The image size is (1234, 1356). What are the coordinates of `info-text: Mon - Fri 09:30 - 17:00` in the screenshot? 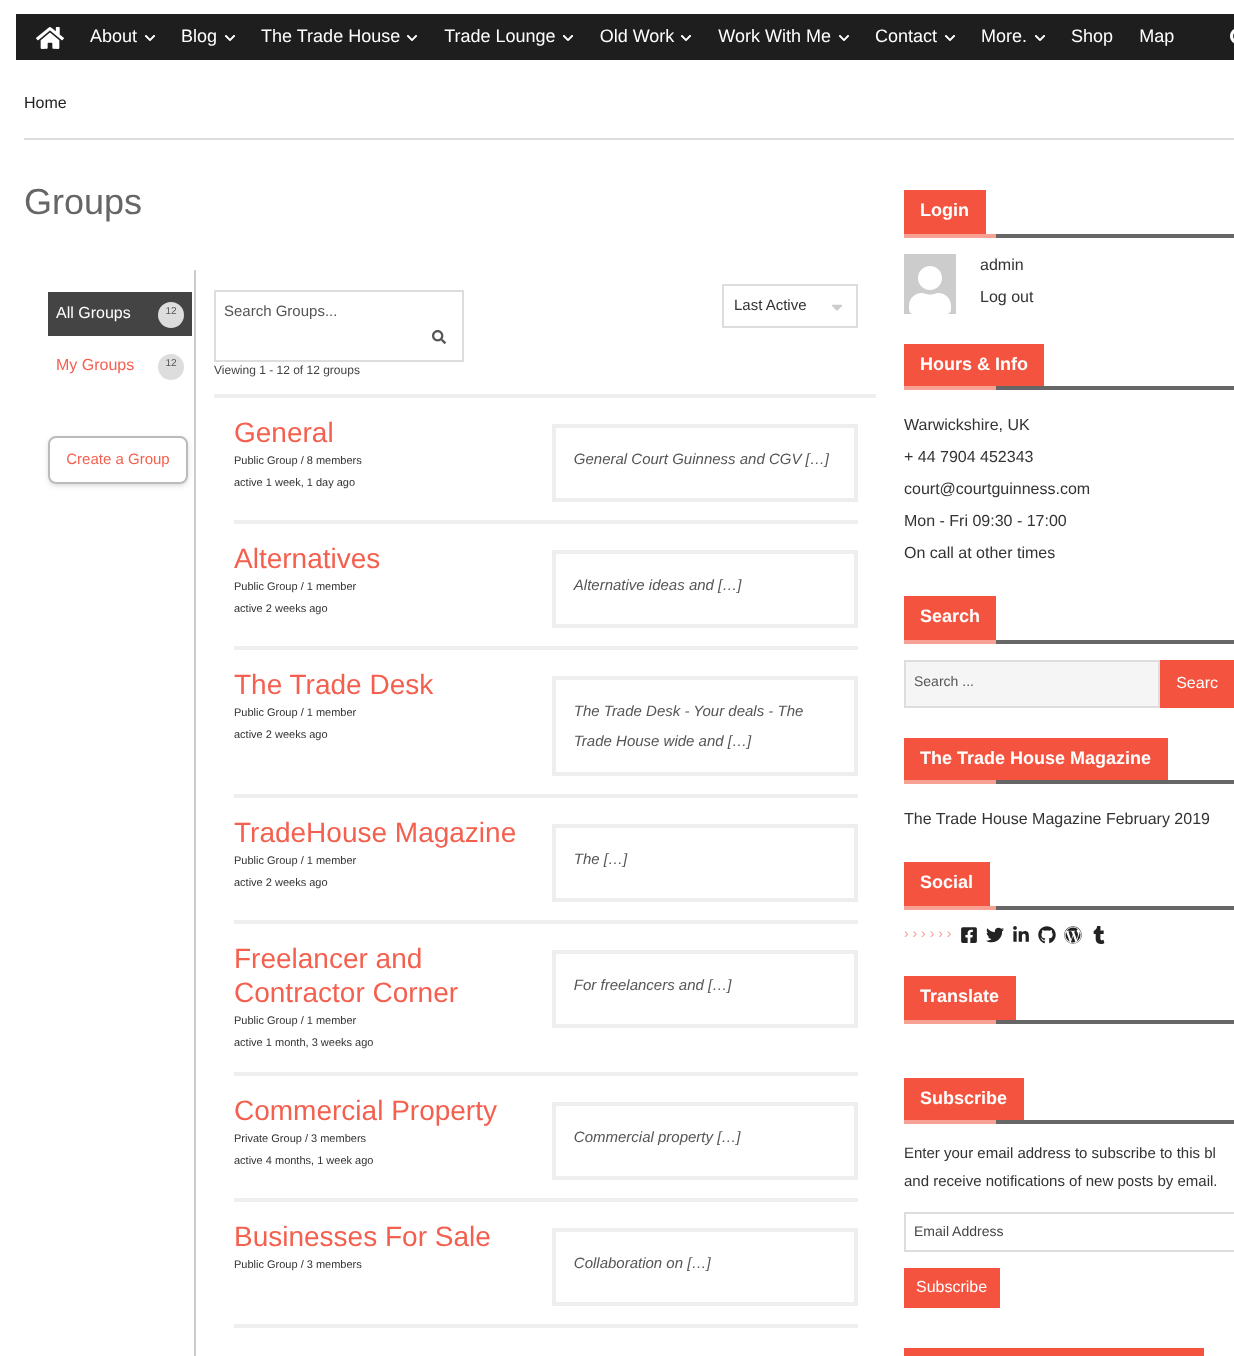 It's located at (986, 522).